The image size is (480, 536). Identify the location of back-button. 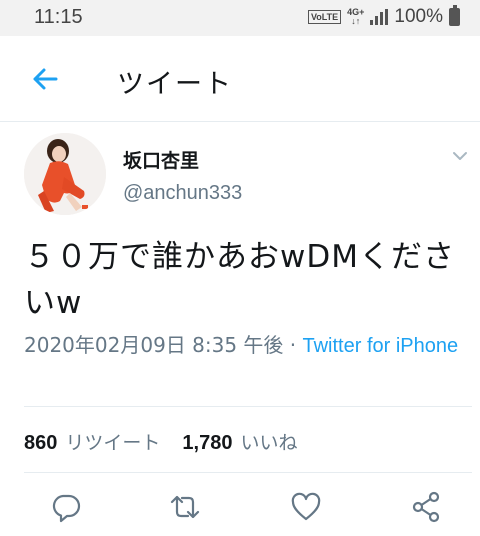
(45, 79).